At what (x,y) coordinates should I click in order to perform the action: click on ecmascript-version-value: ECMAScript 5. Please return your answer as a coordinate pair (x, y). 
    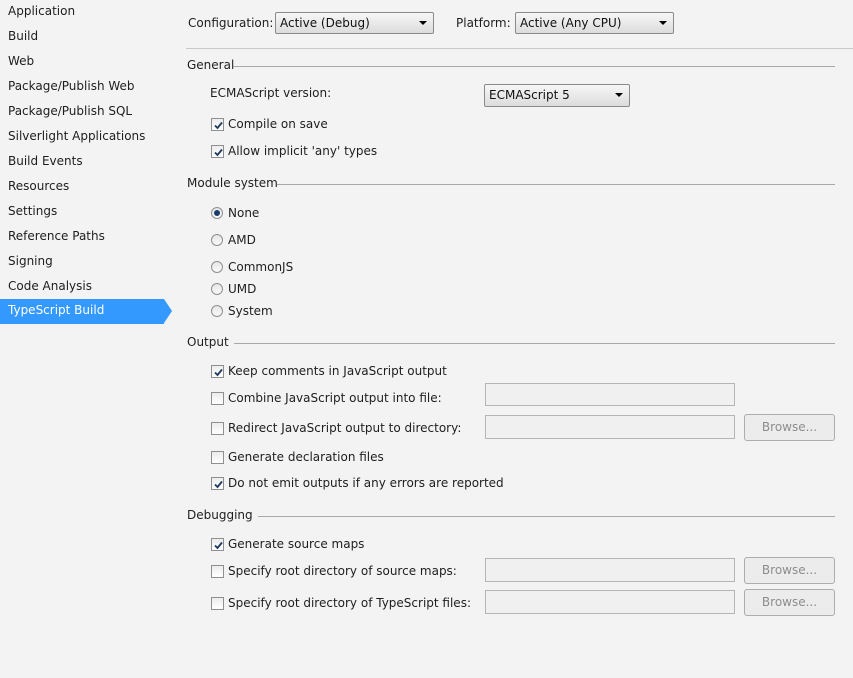
    Looking at the image, I should click on (529, 95).